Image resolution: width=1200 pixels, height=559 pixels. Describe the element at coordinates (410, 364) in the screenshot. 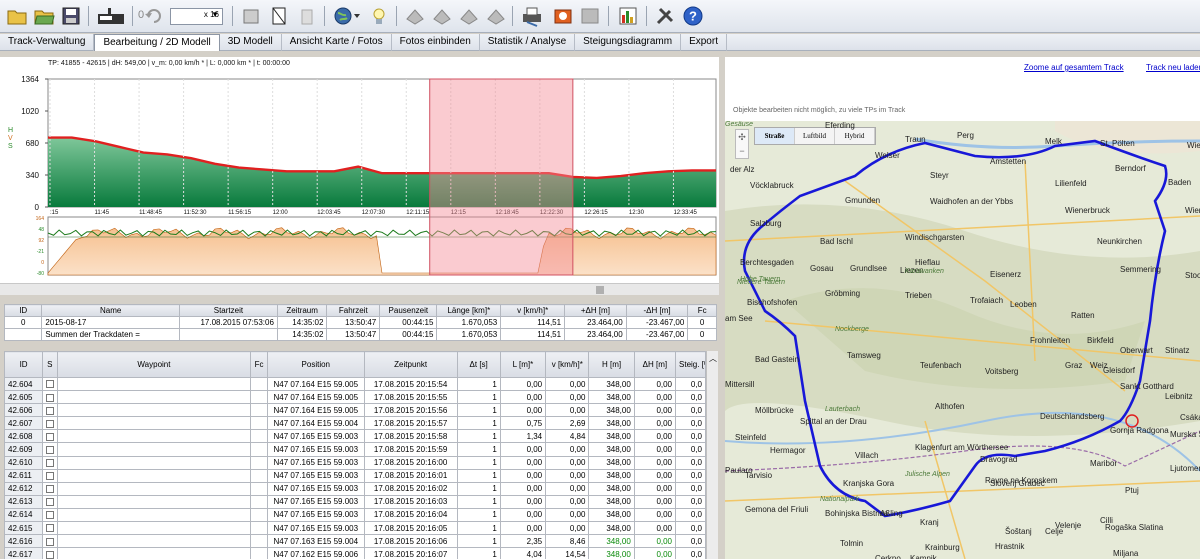

I see `waypoint-header: Zeitpunkt` at that location.